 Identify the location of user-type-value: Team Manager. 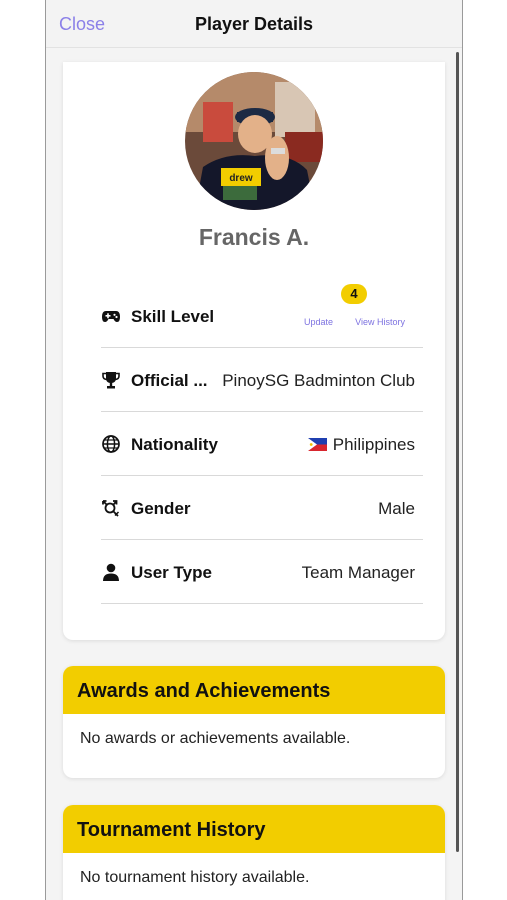
(358, 572).